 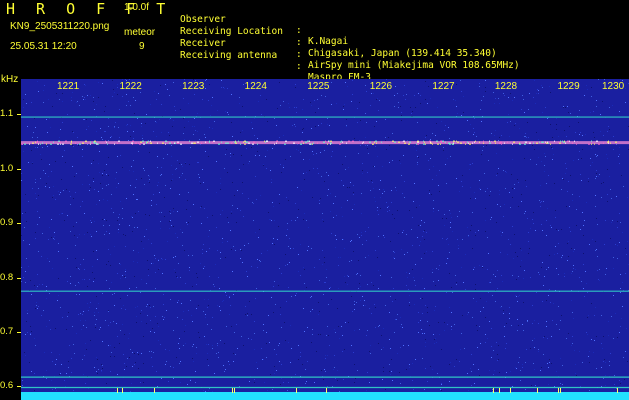 I want to click on y-tick-label: 0.7, so click(x=7, y=331).